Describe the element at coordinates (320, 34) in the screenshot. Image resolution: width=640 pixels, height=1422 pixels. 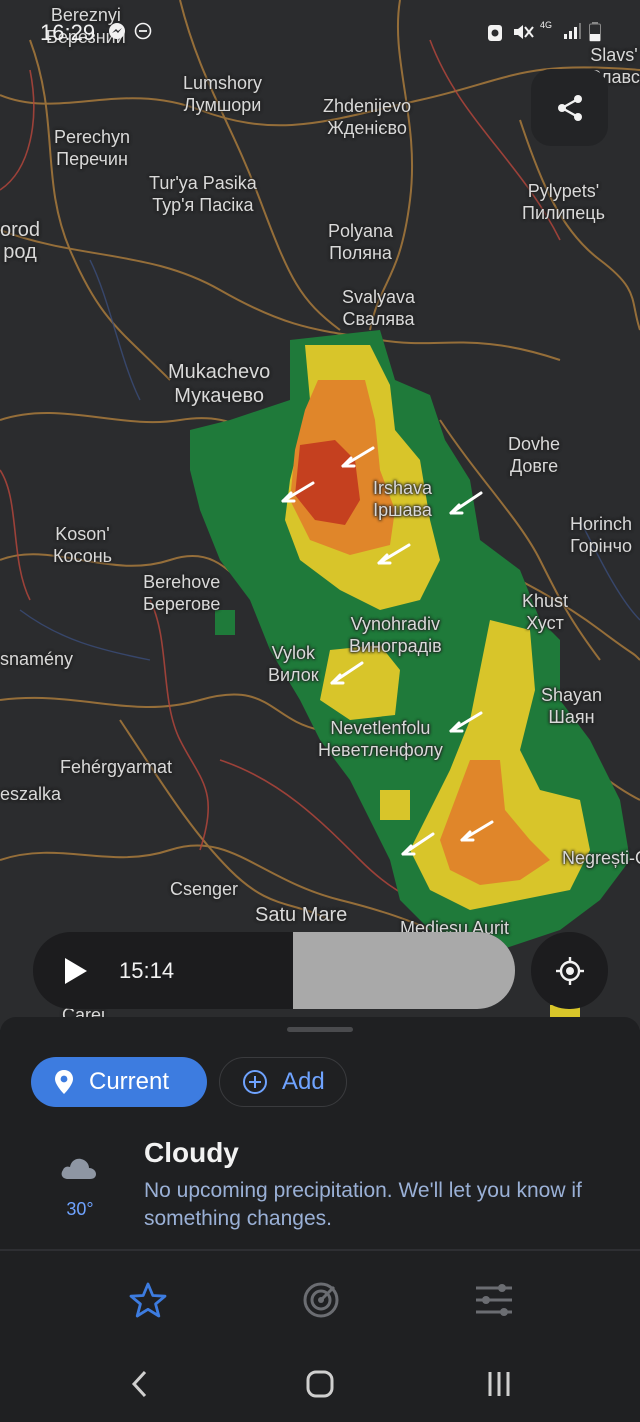
I see `status-bar: 16:29 4G` at that location.